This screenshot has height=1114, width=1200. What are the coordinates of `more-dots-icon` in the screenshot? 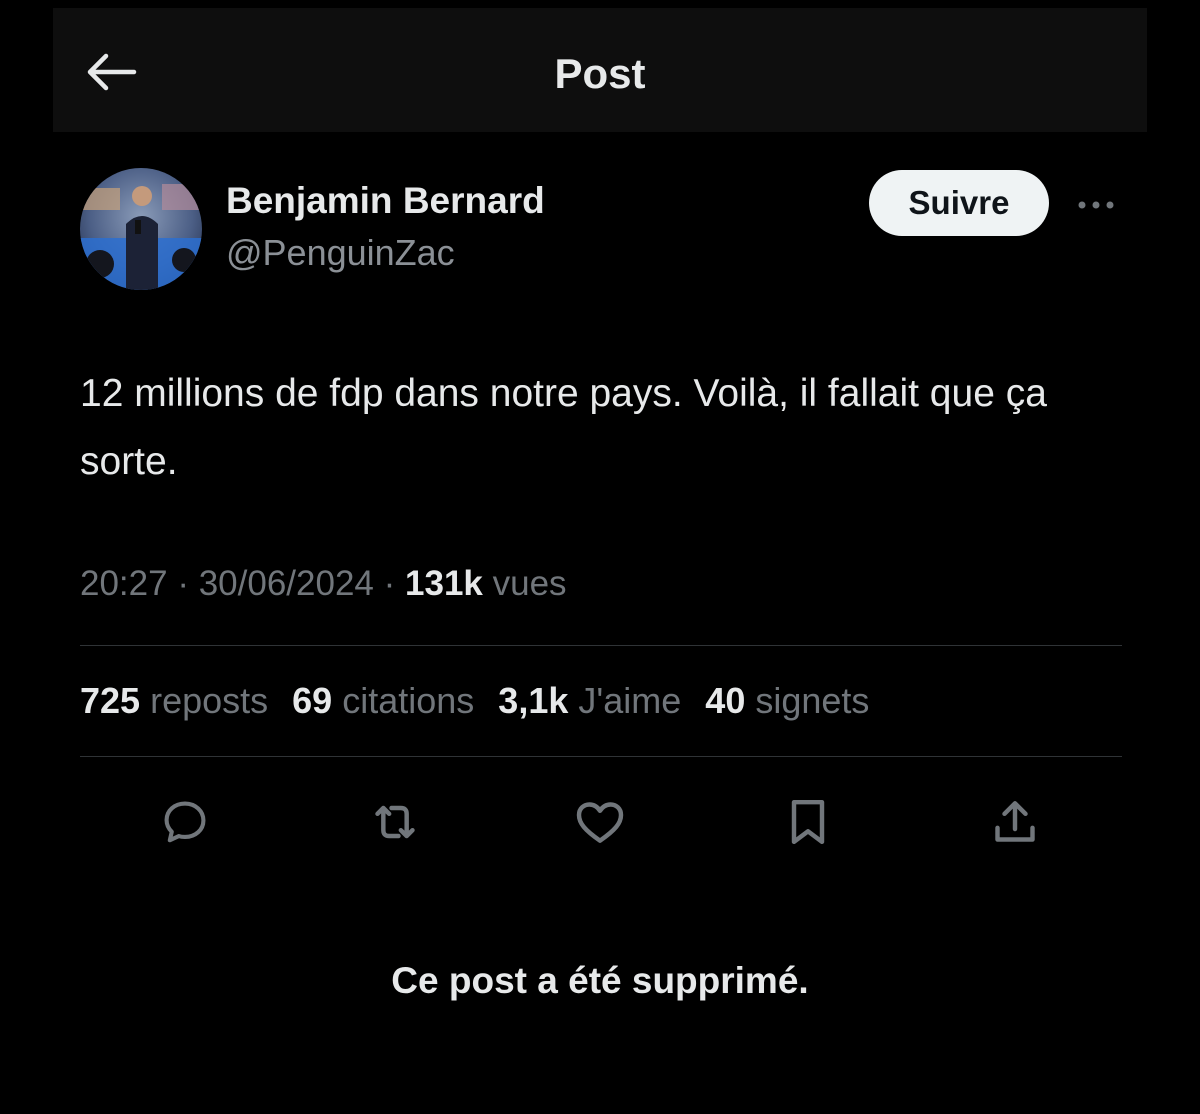 It's located at (1096, 205).